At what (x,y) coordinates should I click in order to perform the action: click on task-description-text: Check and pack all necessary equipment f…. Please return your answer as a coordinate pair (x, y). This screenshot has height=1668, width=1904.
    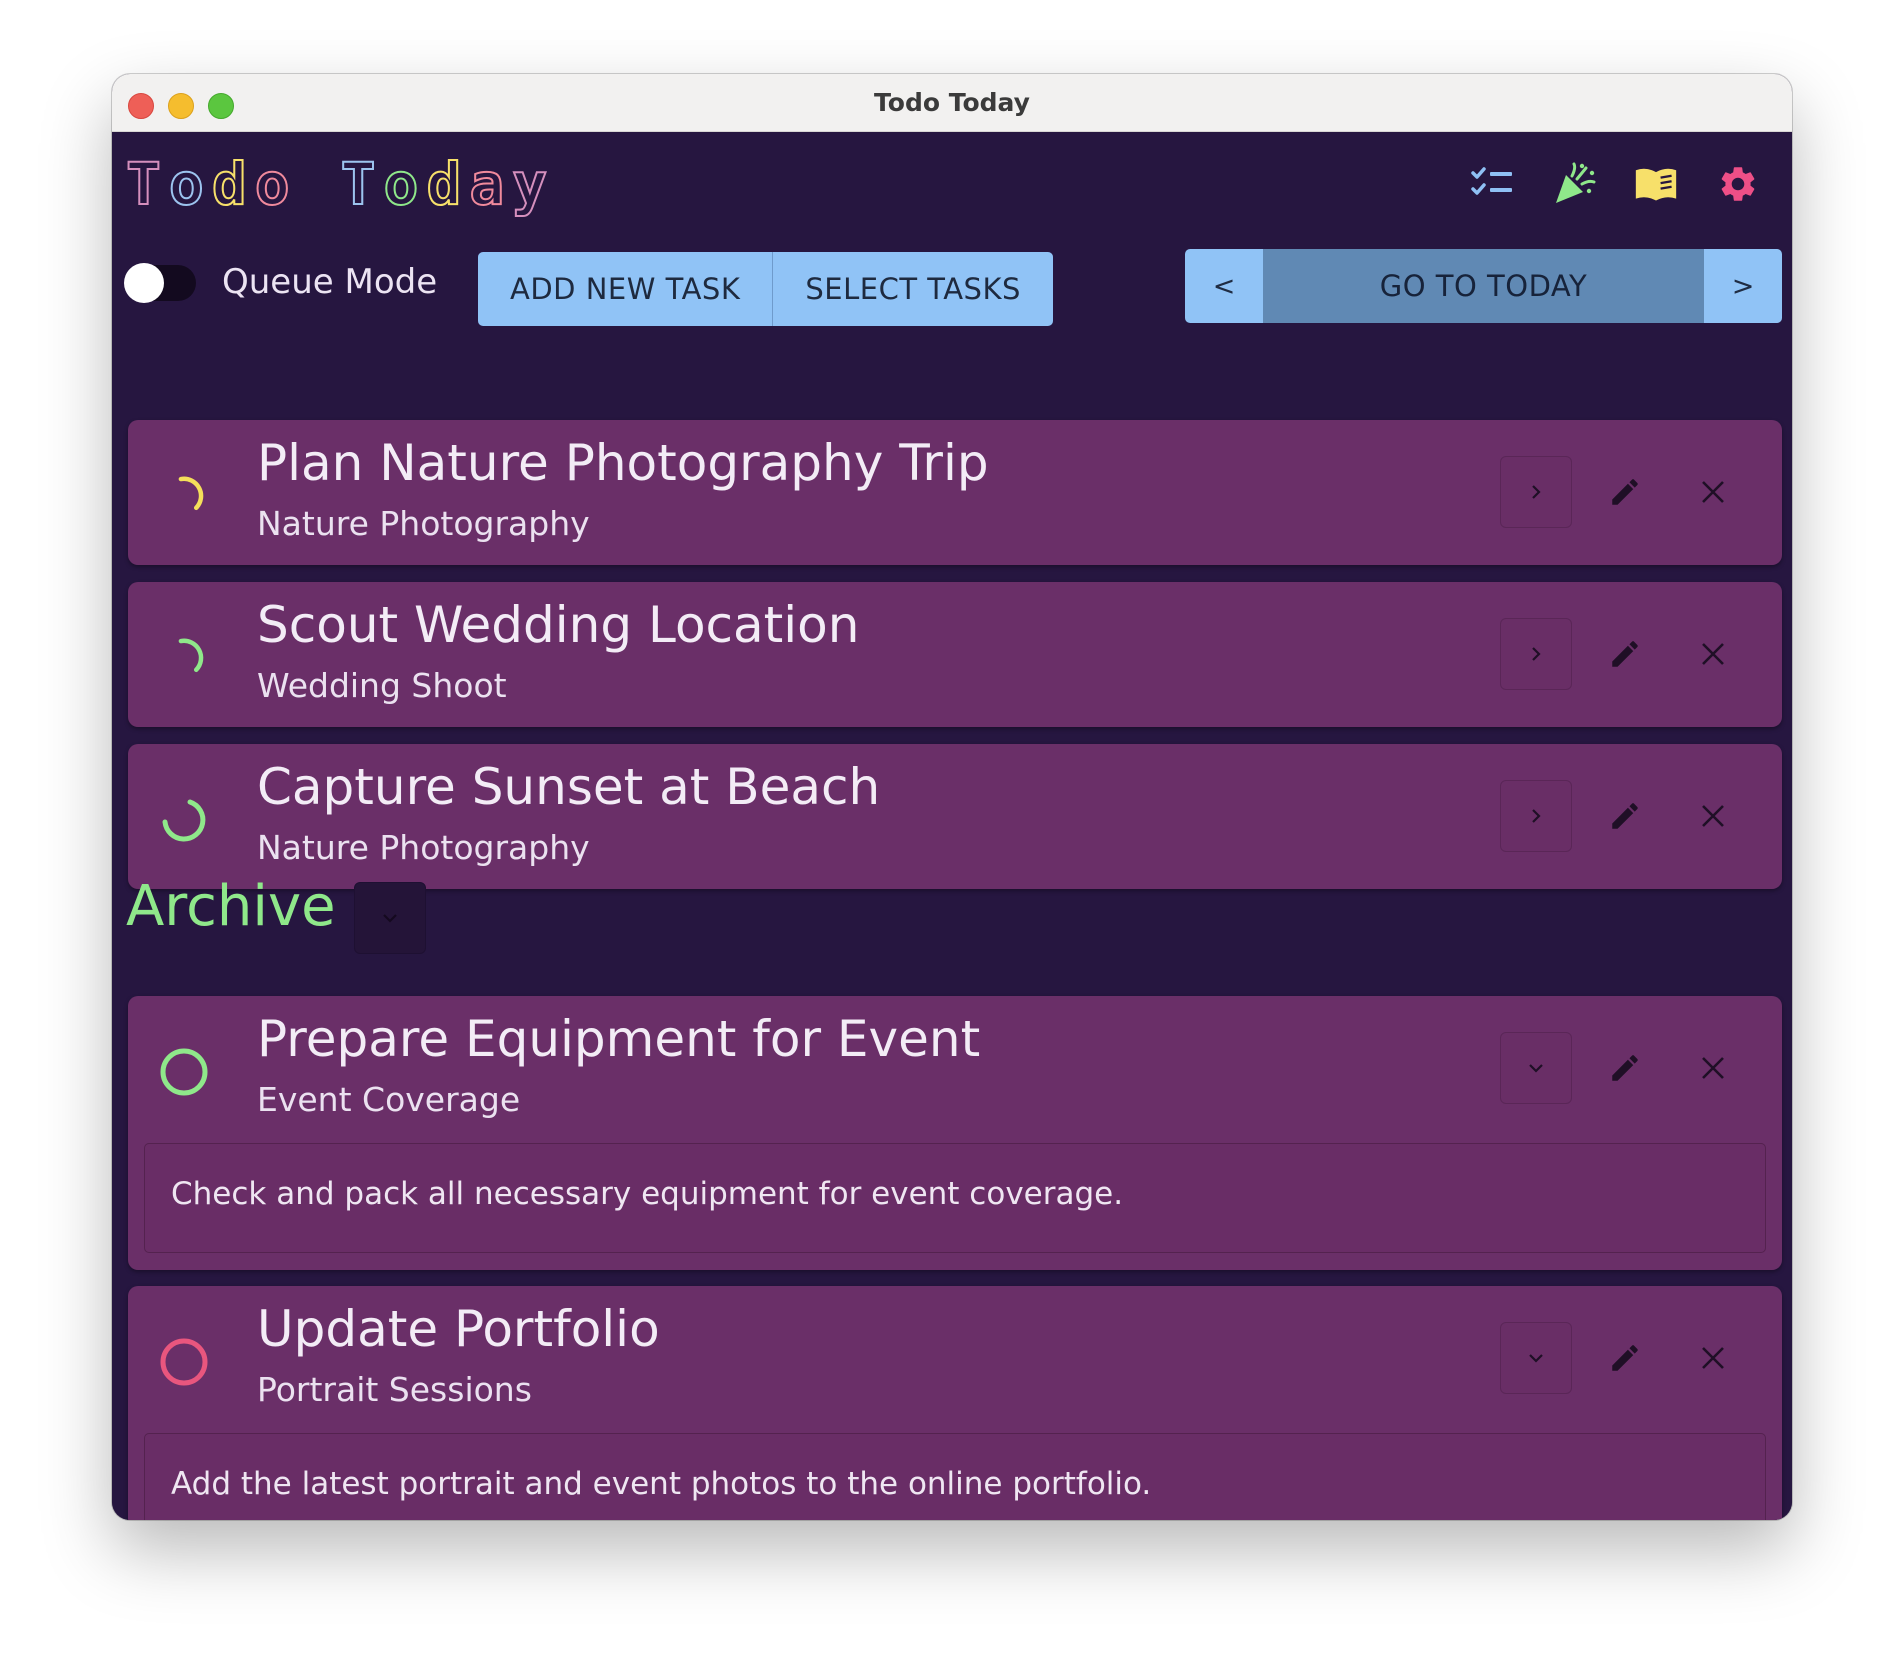
    Looking at the image, I should click on (647, 1194).